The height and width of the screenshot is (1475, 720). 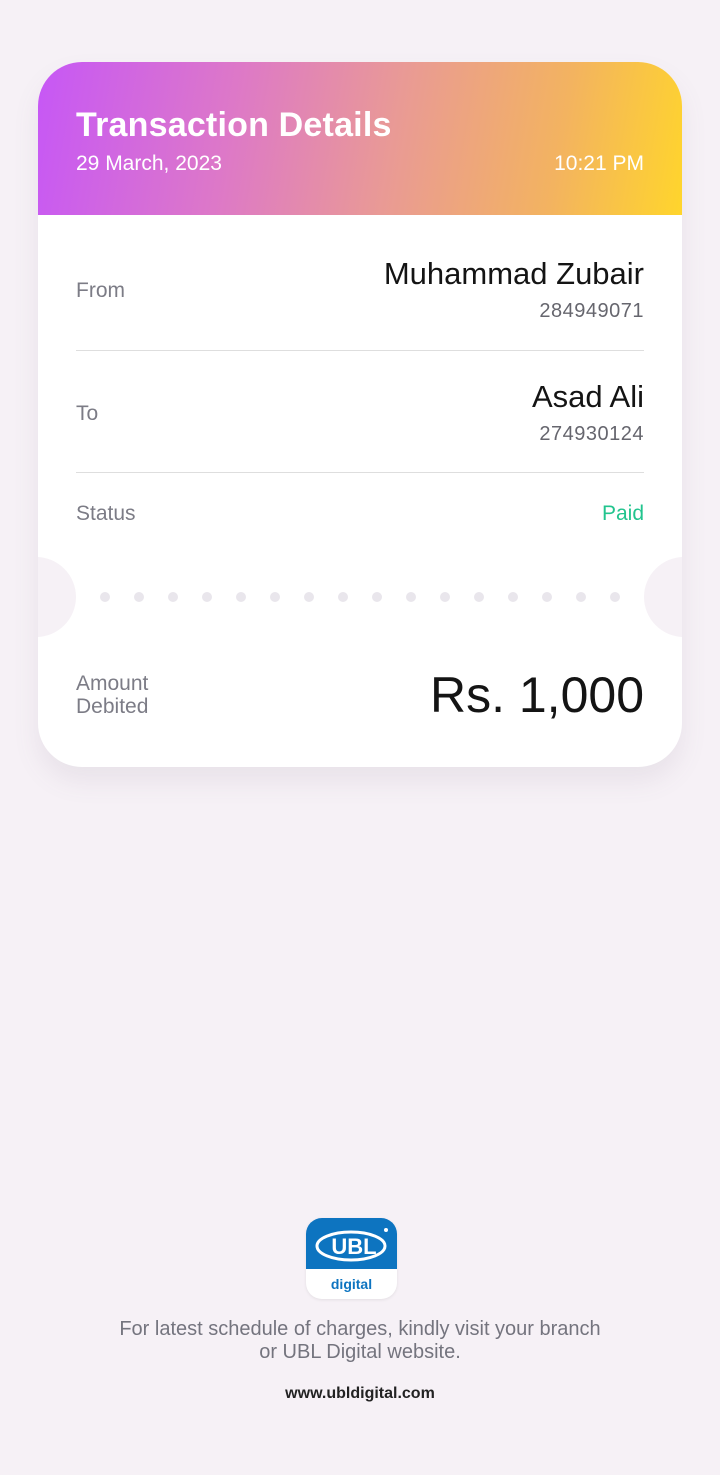 I want to click on status-badge: Paid, so click(x=622, y=513).